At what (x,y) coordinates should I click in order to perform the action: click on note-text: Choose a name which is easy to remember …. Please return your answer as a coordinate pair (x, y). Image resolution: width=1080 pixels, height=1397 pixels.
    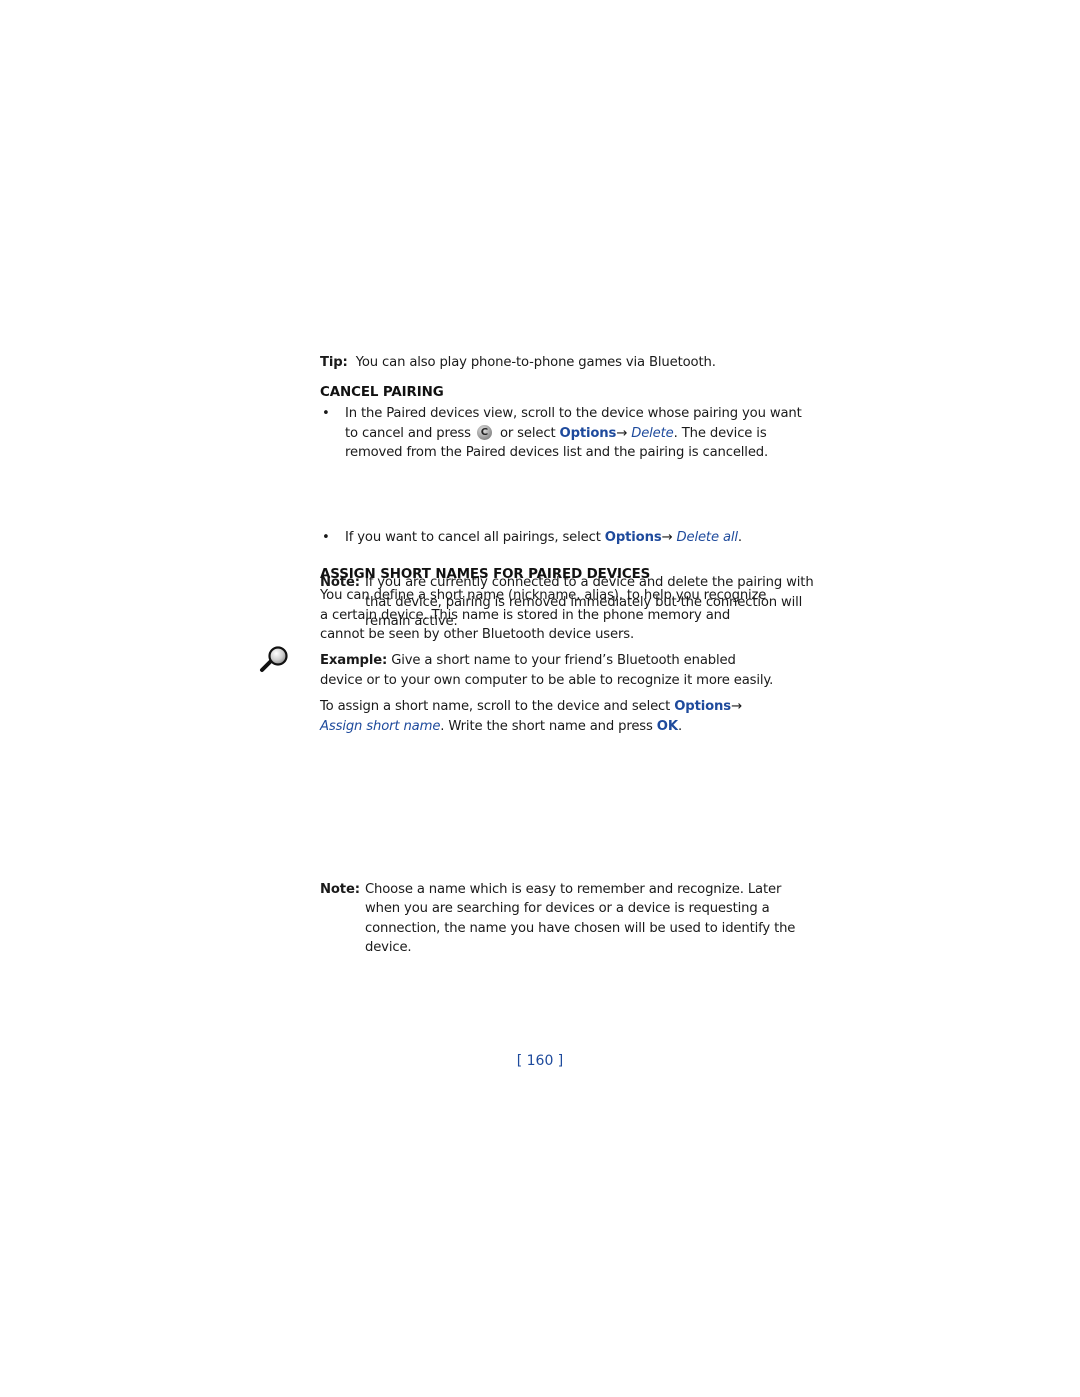
    Looking at the image, I should click on (580, 918).